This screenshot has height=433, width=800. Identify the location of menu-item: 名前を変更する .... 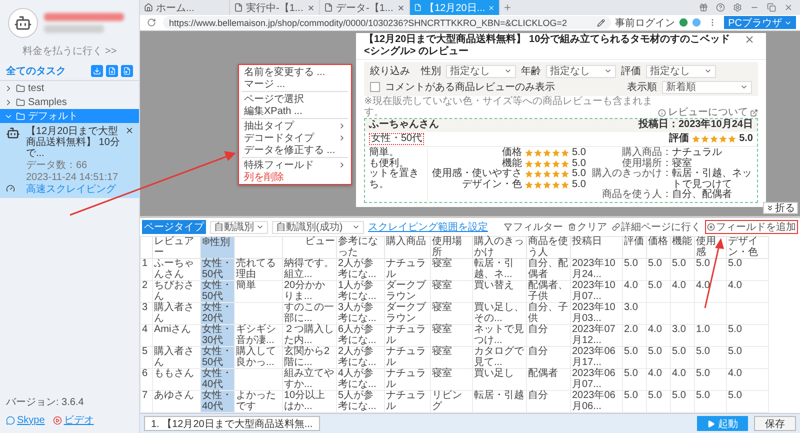
(295, 72).